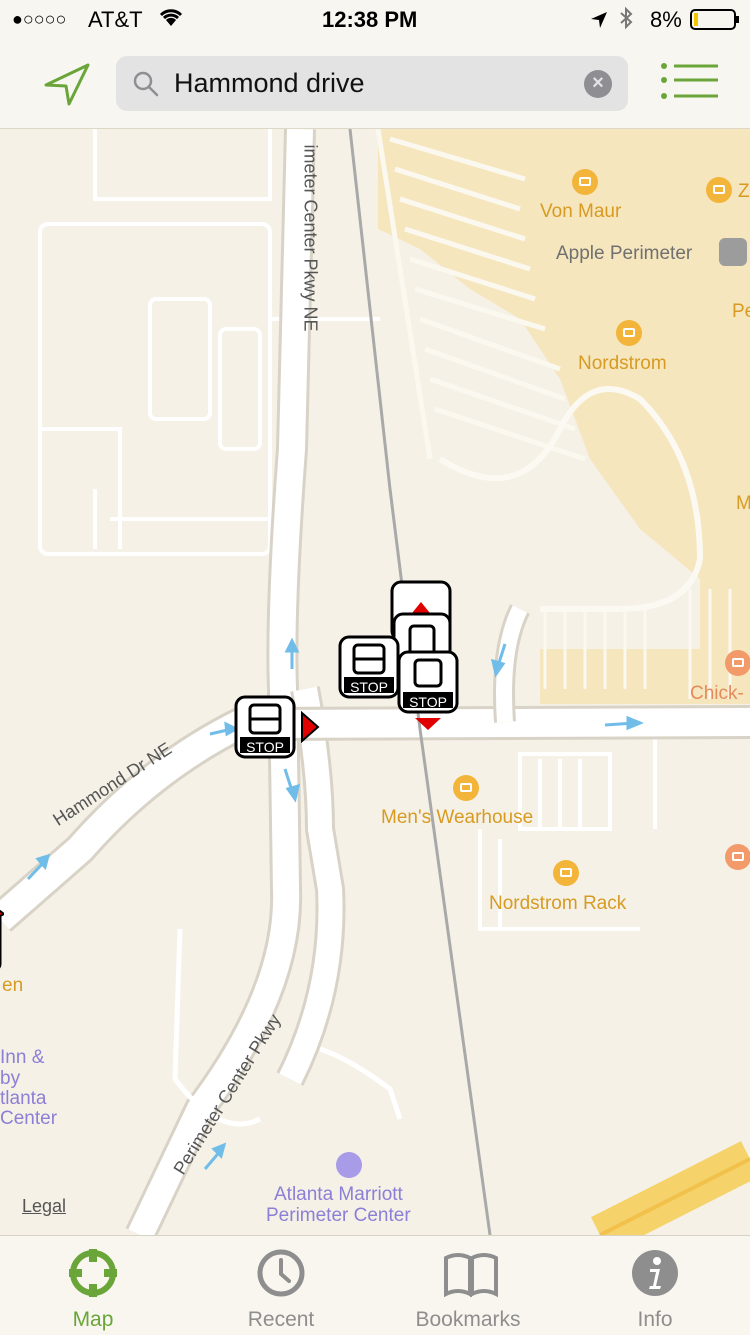 The height and width of the screenshot is (1335, 750). Describe the element at coordinates (457, 818) in the screenshot. I see `place-label-mens-wearhouse: Men's Wearhouse` at that location.